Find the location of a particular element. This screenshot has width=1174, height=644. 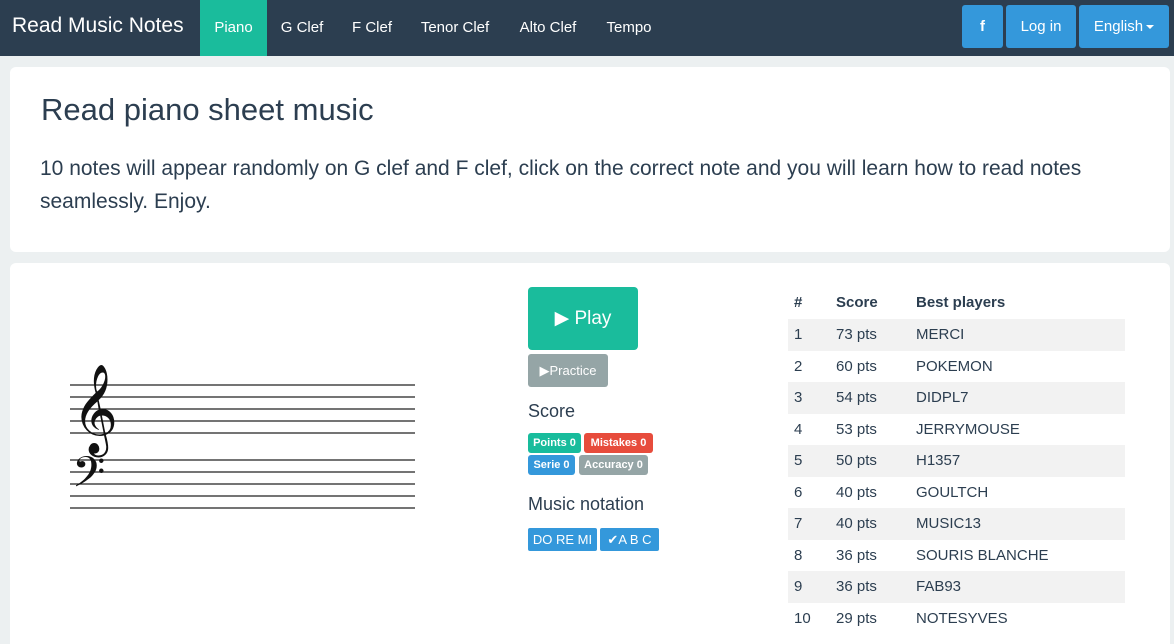

table-row: 9 36 pts FAB93 is located at coordinates (956, 587).